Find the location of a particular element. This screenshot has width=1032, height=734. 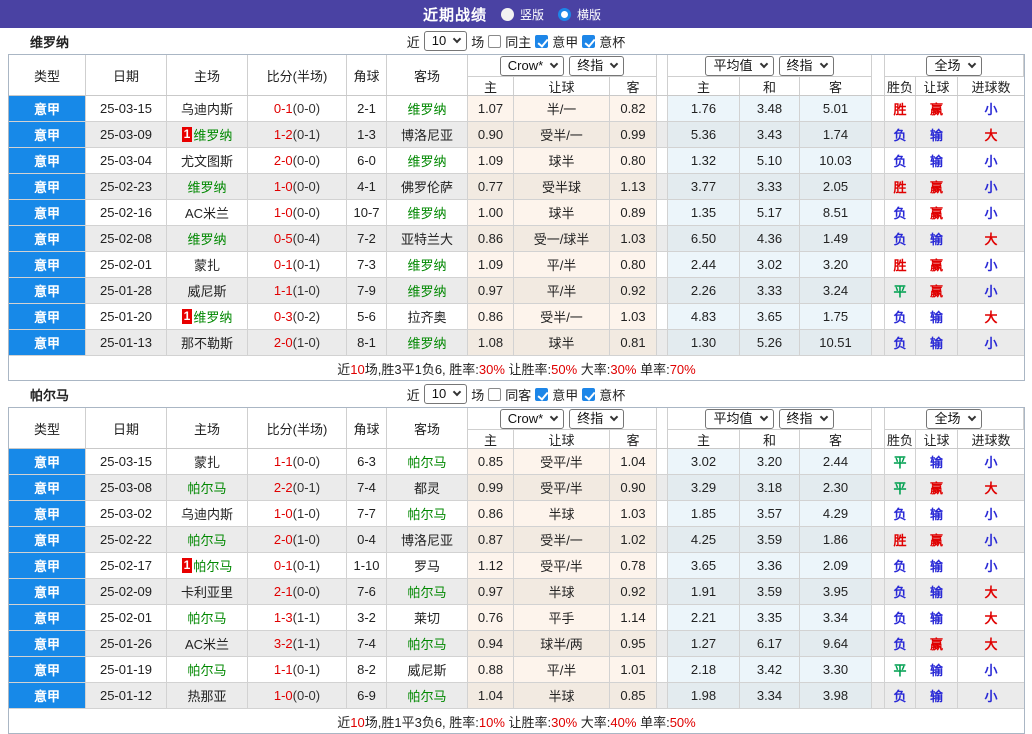

avg-draw-cell: 3.57 is located at coordinates (770, 513).